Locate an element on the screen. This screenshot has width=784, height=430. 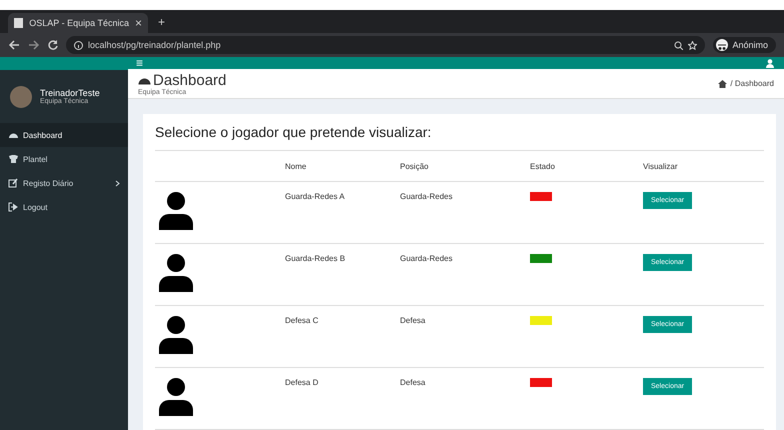
incognito-icon is located at coordinates (722, 45).